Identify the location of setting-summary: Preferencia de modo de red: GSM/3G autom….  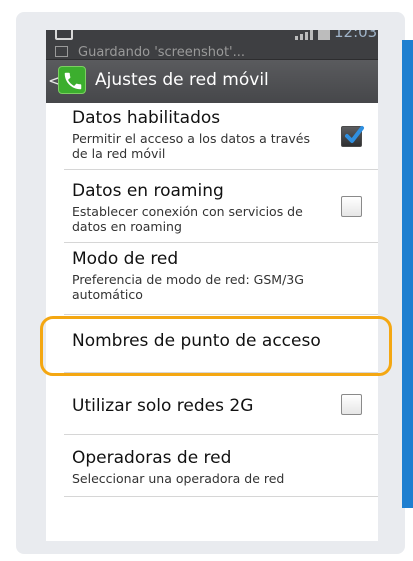
(188, 287).